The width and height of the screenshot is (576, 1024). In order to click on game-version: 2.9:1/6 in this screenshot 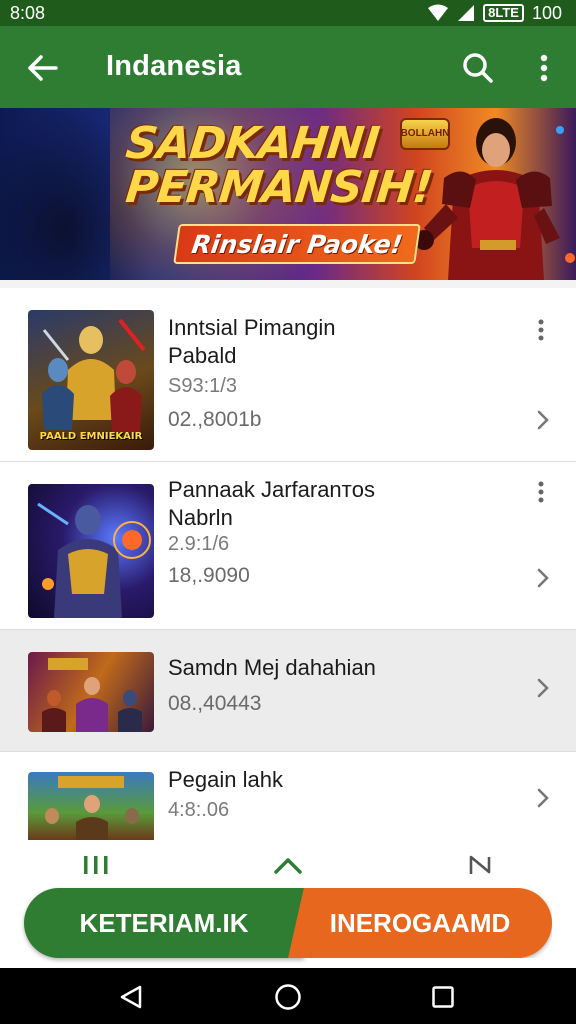, I will do `click(199, 544)`.